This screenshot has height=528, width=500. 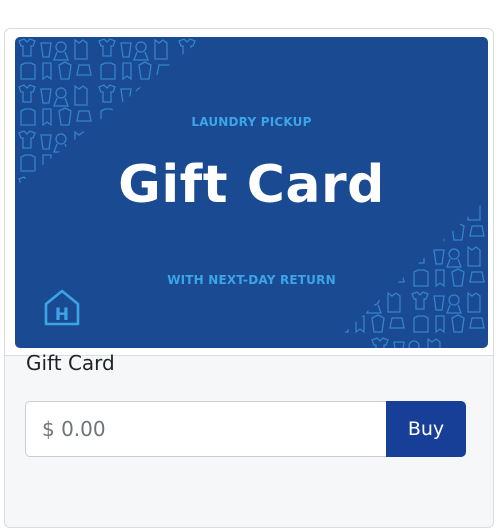 I want to click on gift-card-eyebrow: LAUNDRY PICKUP, so click(x=251, y=122).